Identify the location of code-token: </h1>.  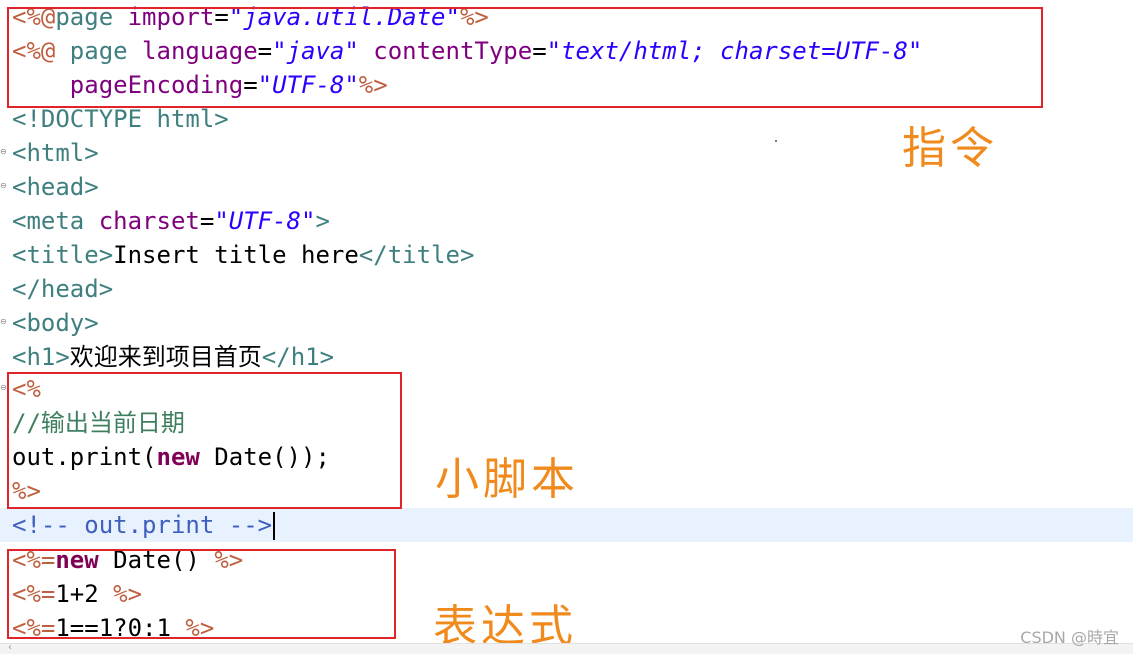
(298, 357).